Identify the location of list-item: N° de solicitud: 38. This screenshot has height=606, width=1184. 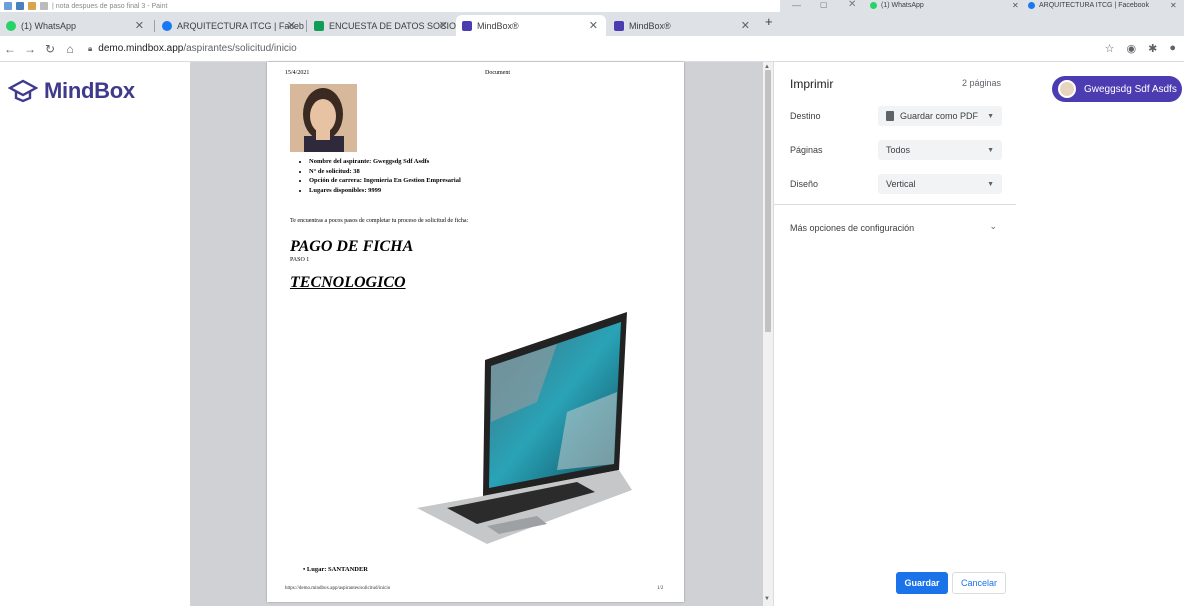
(385, 172).